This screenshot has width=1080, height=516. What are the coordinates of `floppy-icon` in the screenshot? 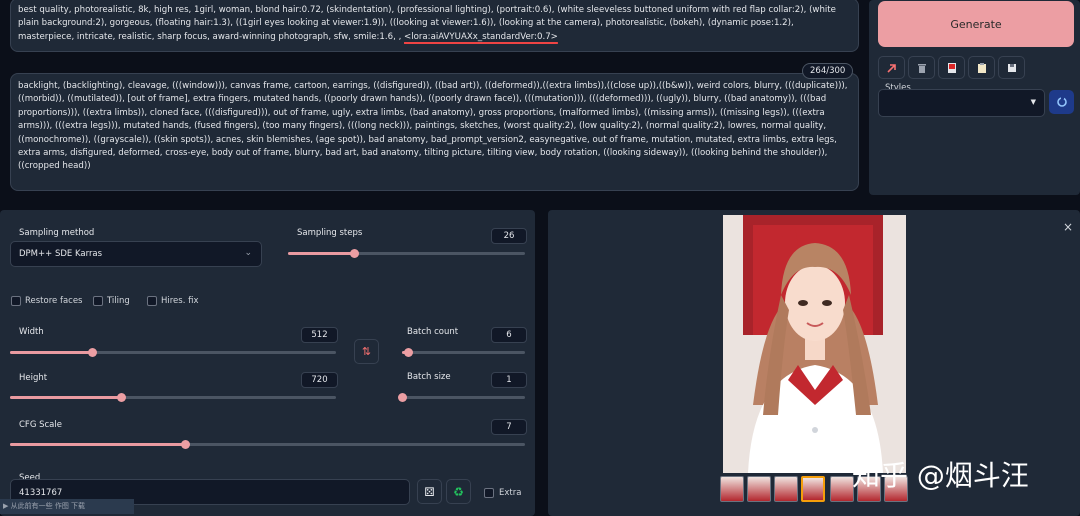 It's located at (1011, 67).